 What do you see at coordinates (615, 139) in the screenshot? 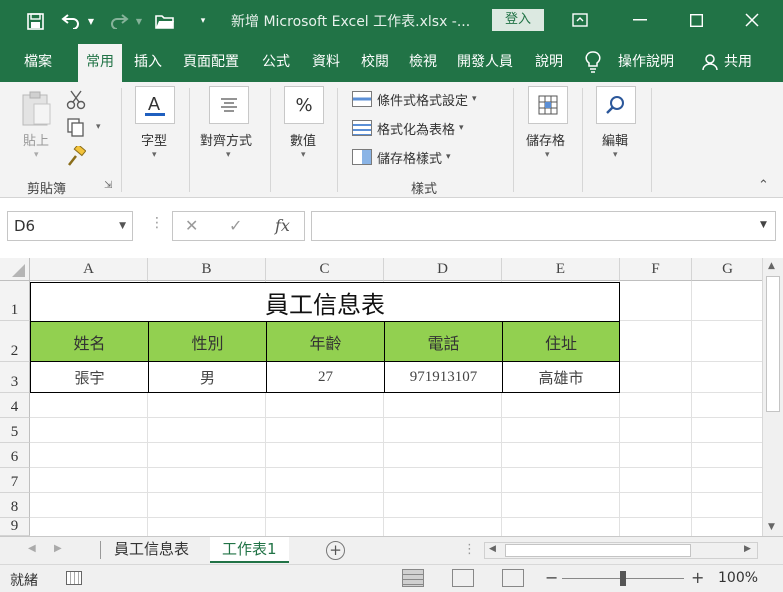
I see `editing-button: 編輯` at bounding box center [615, 139].